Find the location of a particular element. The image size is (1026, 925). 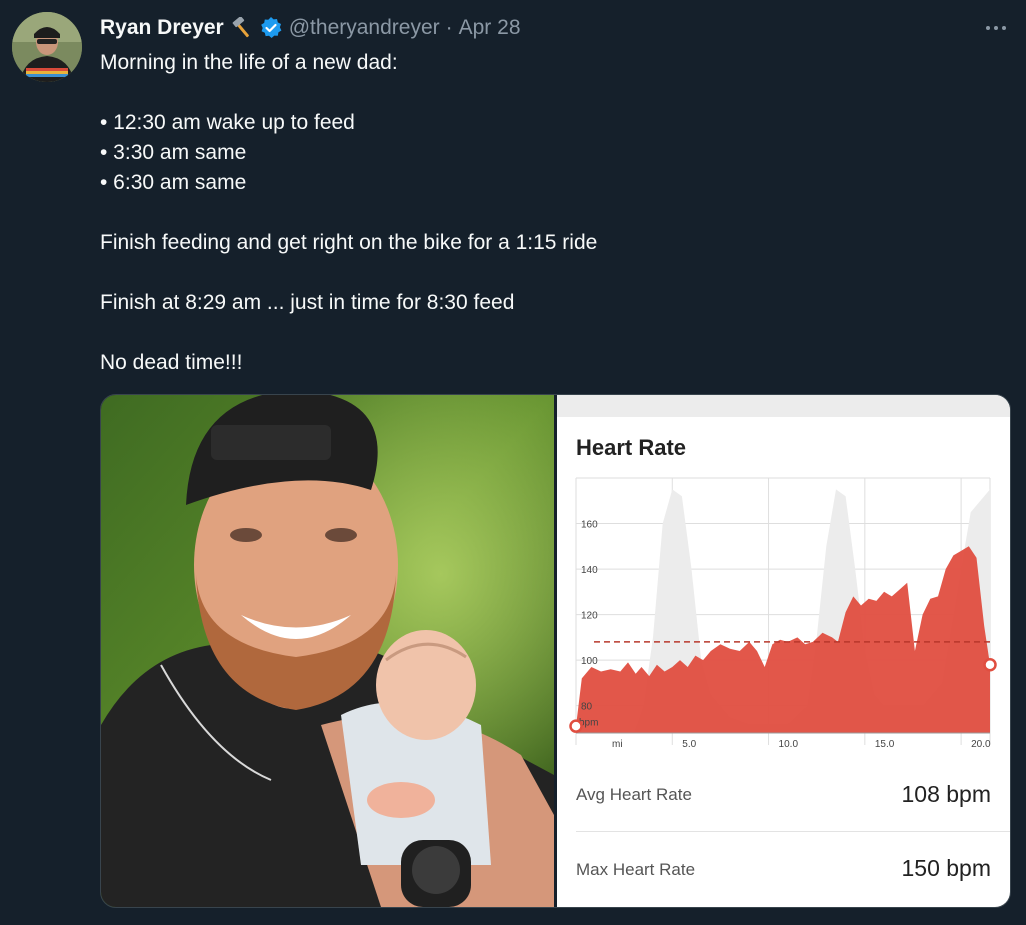

more-options-icon is located at coordinates (996, 28).